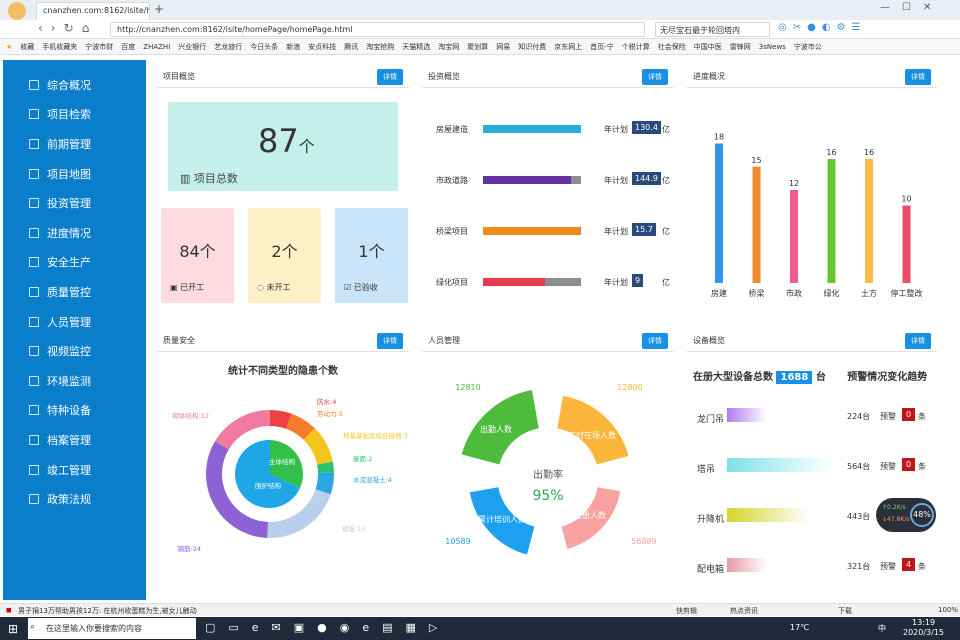 This screenshot has width=960, height=640. What do you see at coordinates (13, 629) in the screenshot?
I see `windows-start-icon: ⊞` at bounding box center [13, 629].